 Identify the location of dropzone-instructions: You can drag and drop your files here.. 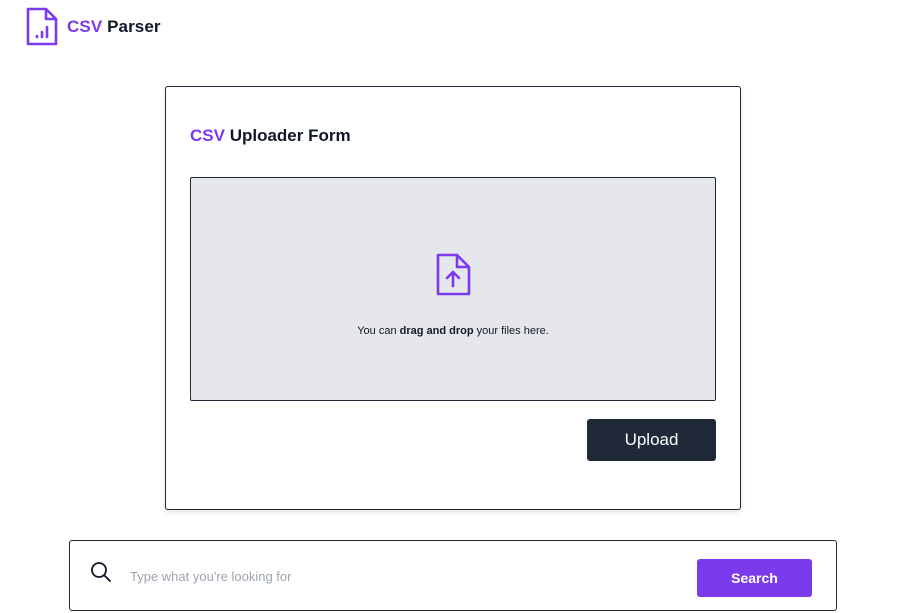
(453, 331).